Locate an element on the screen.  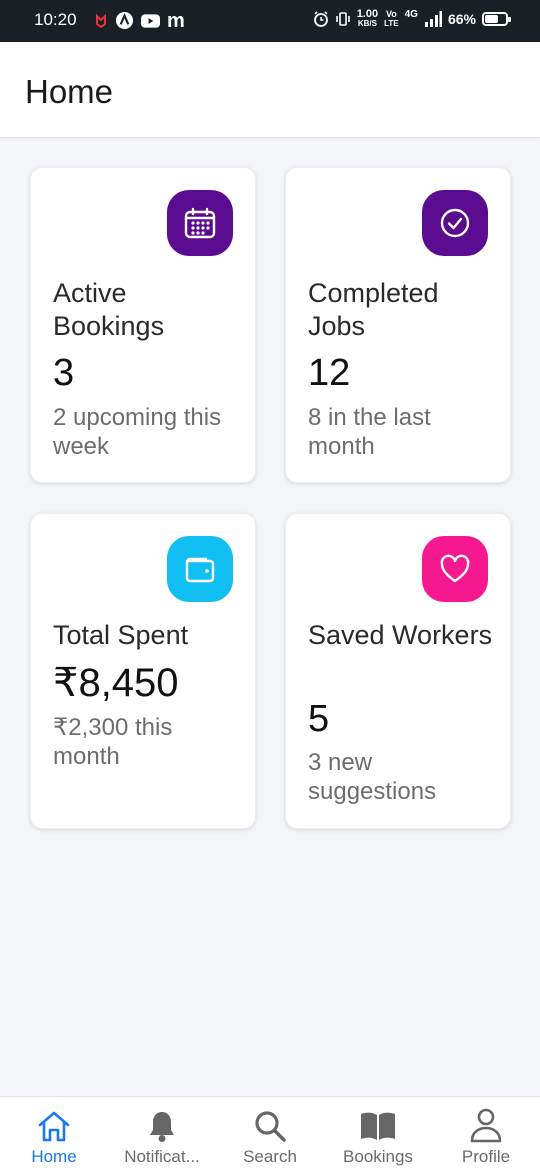
card-subtitle: 8 in the last month is located at coordinates (369, 432).